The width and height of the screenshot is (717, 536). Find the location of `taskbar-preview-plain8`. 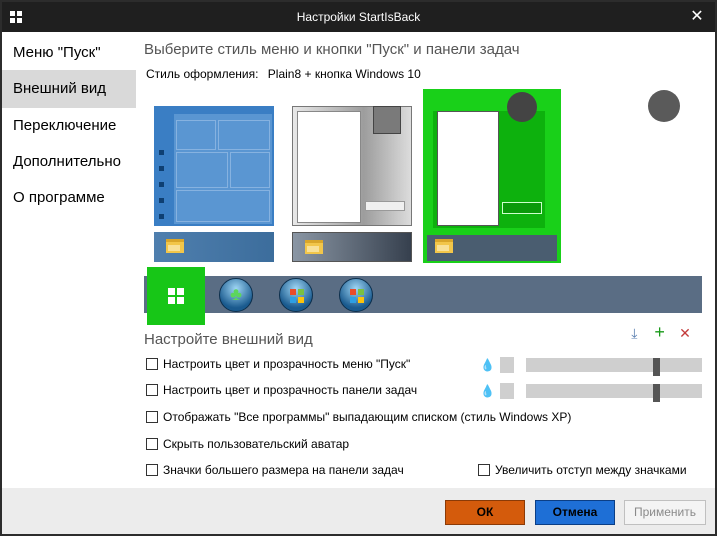

taskbar-preview-plain8 is located at coordinates (492, 247).